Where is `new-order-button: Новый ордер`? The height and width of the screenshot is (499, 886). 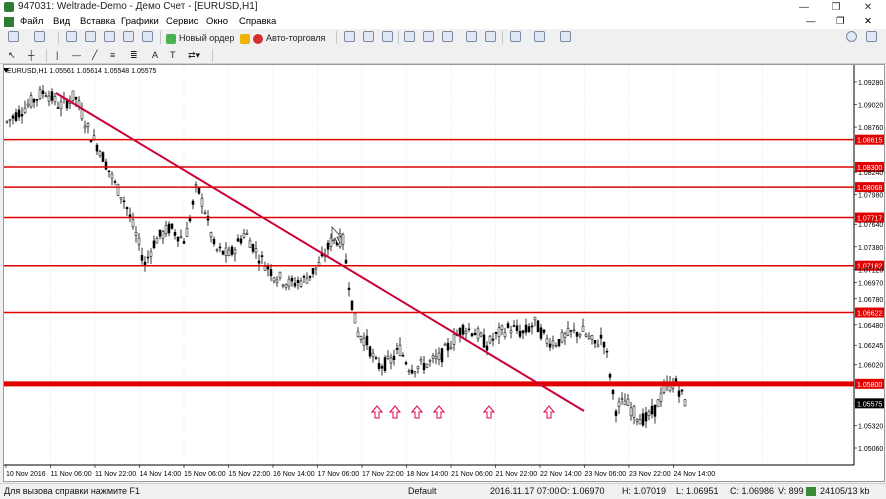 new-order-button: Новый ордер is located at coordinates (200, 38).